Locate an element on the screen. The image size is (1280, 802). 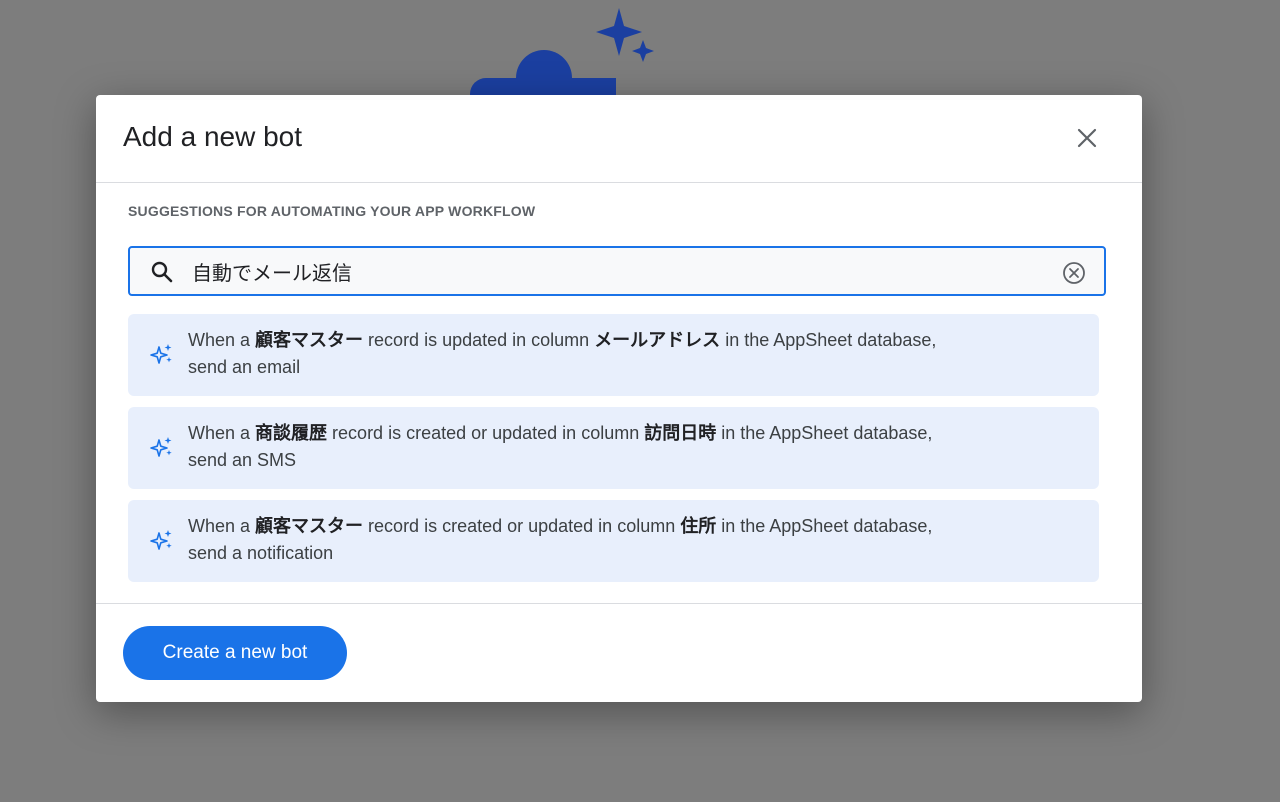
dialog-title: Add a new bot is located at coordinates (213, 136).